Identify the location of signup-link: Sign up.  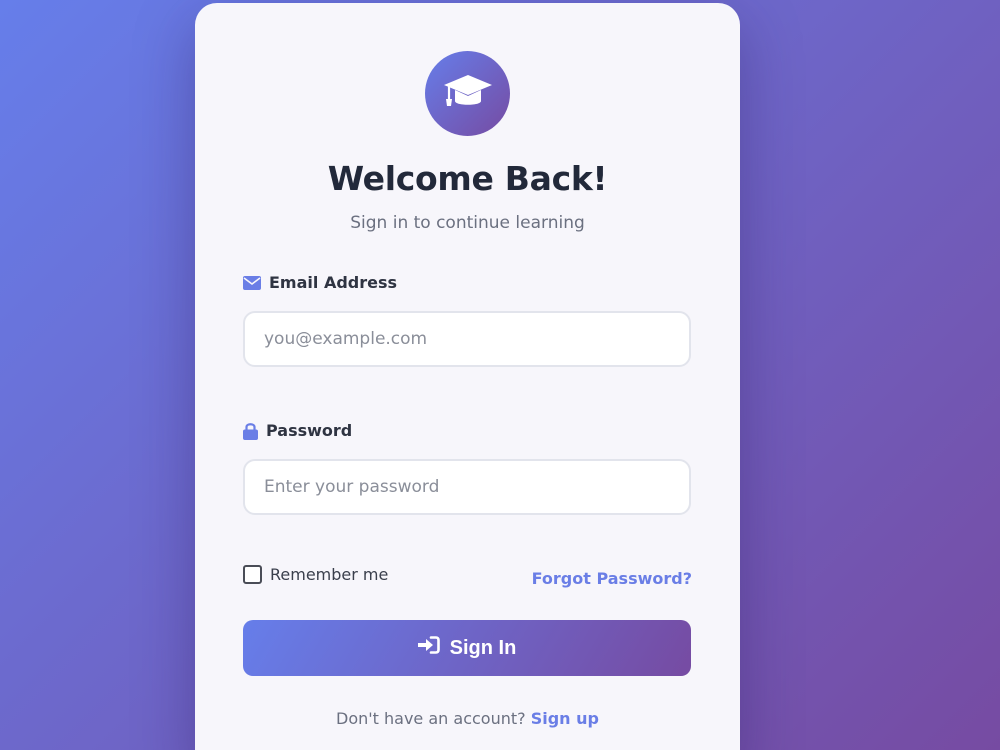
(565, 718).